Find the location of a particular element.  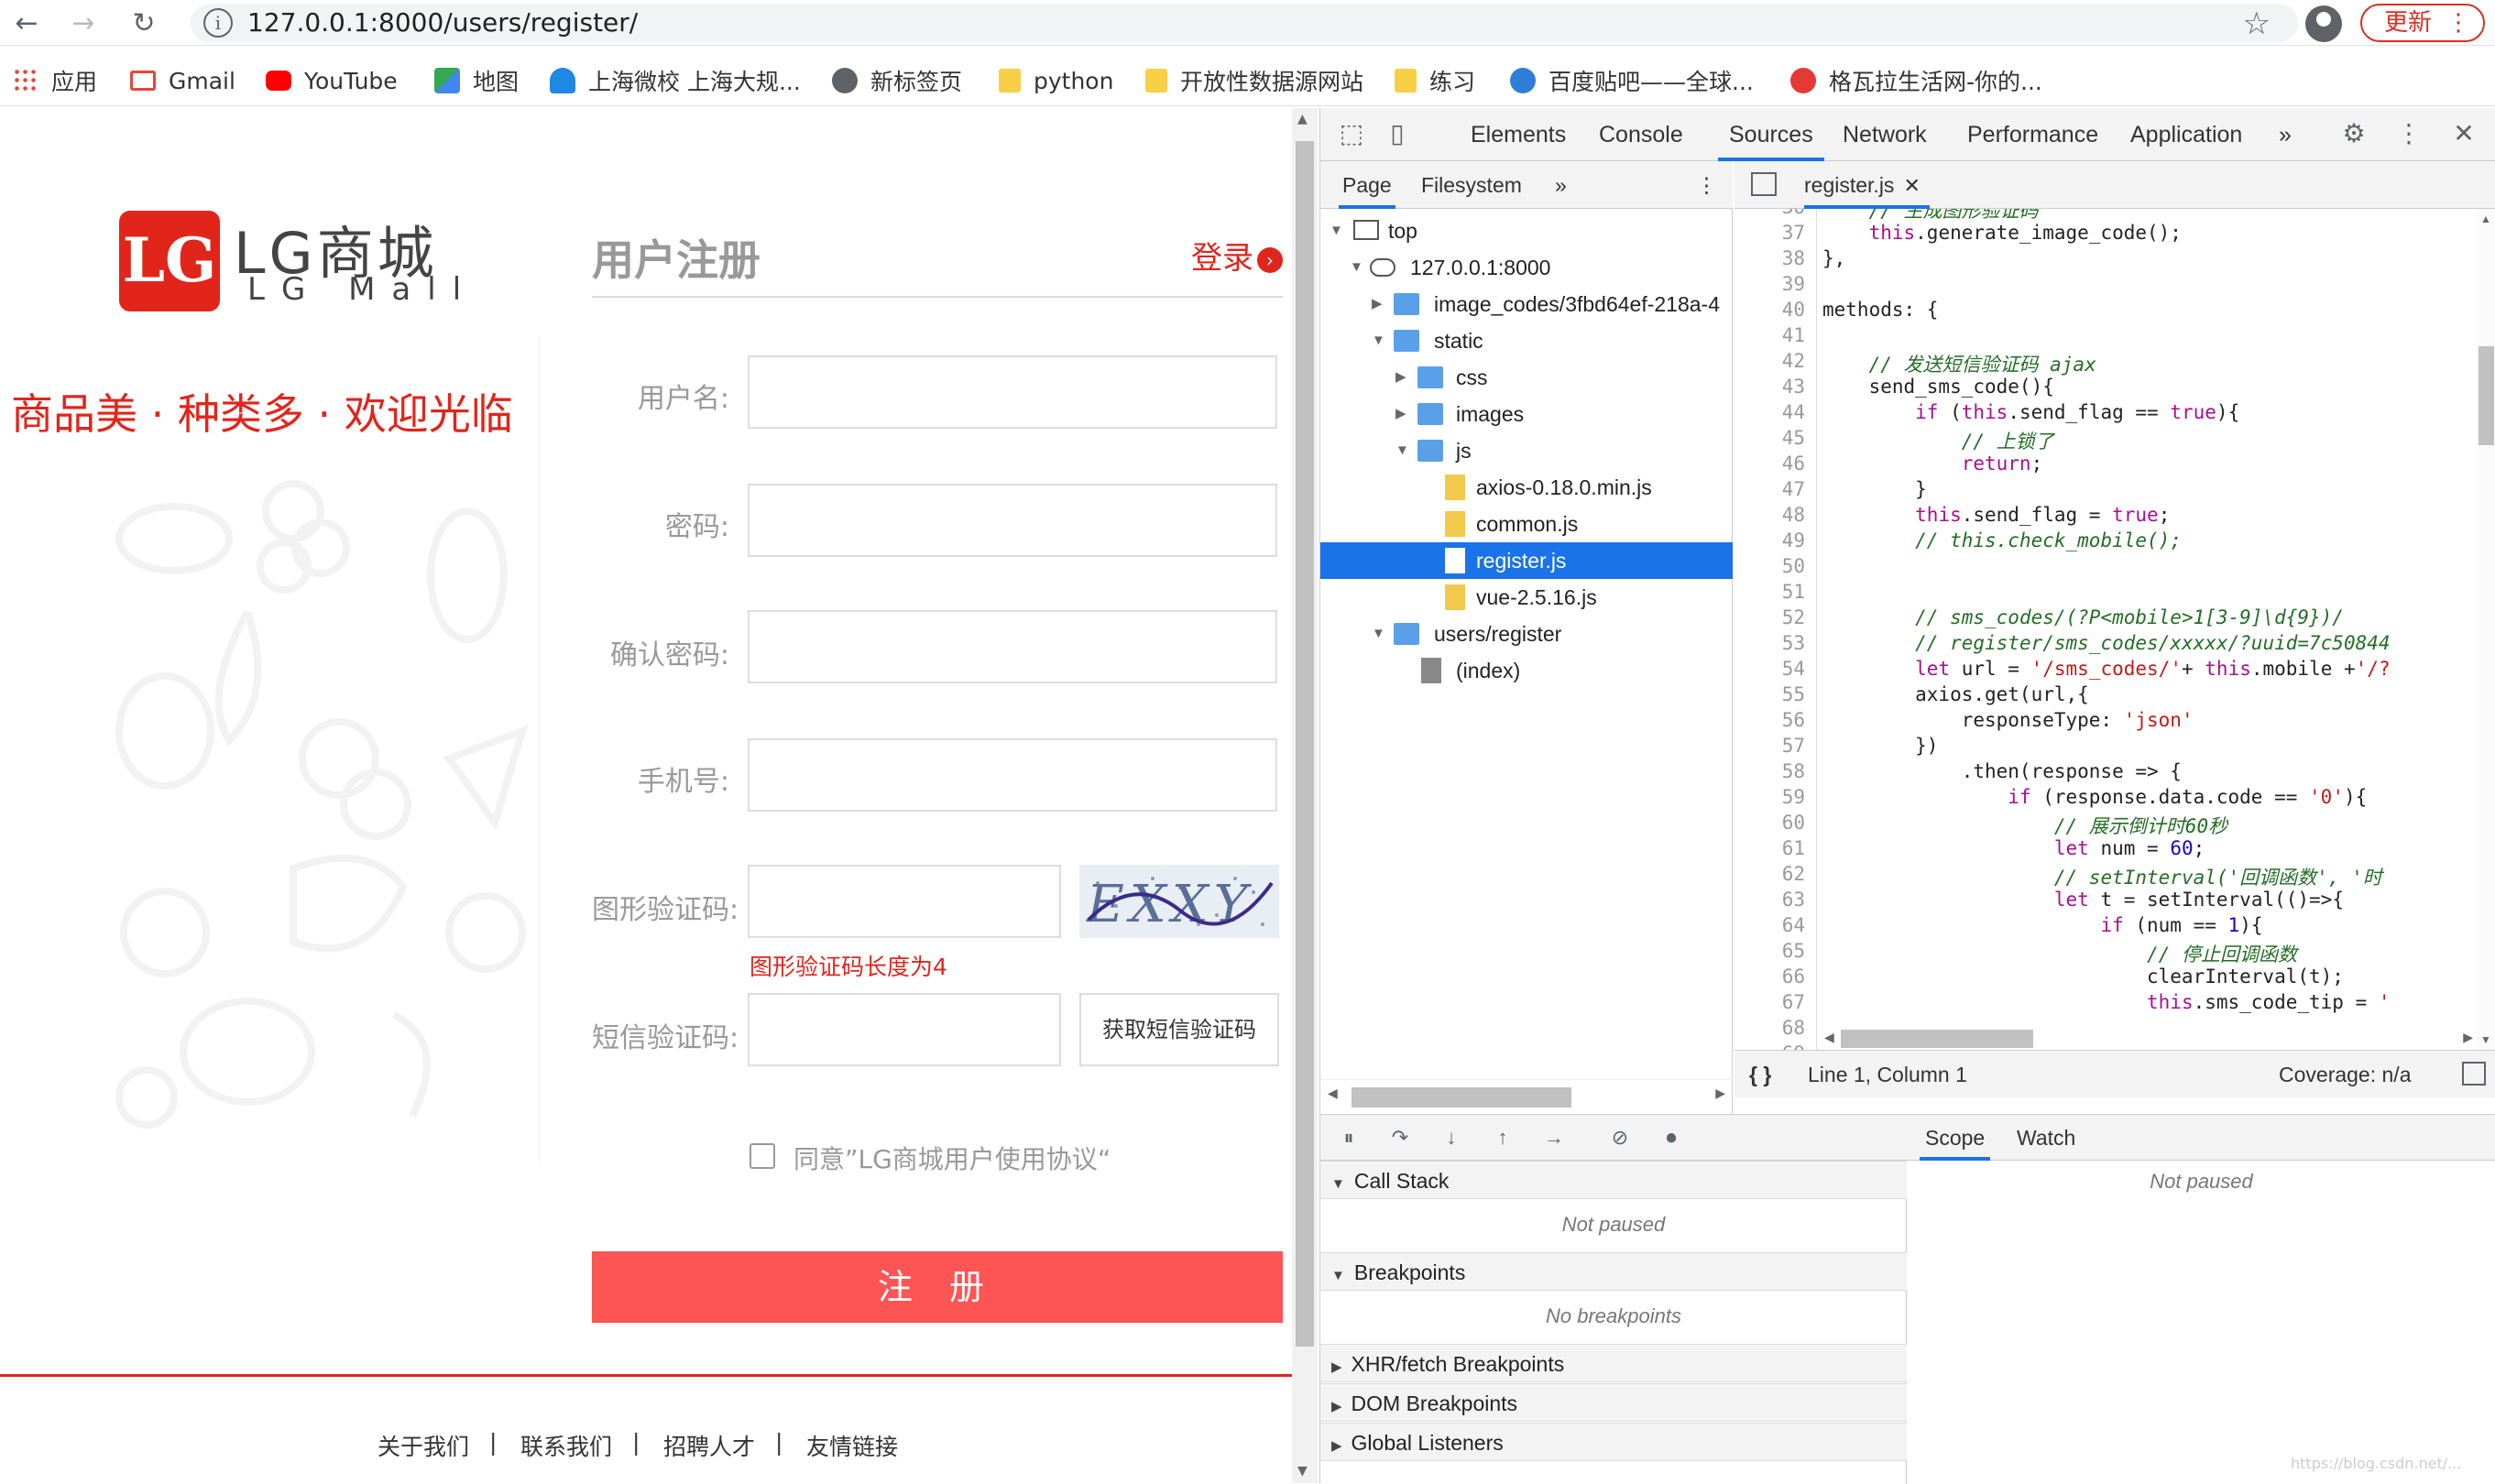

deactivate-breakpoints-icon: ⊘ is located at coordinates (1620, 1137).